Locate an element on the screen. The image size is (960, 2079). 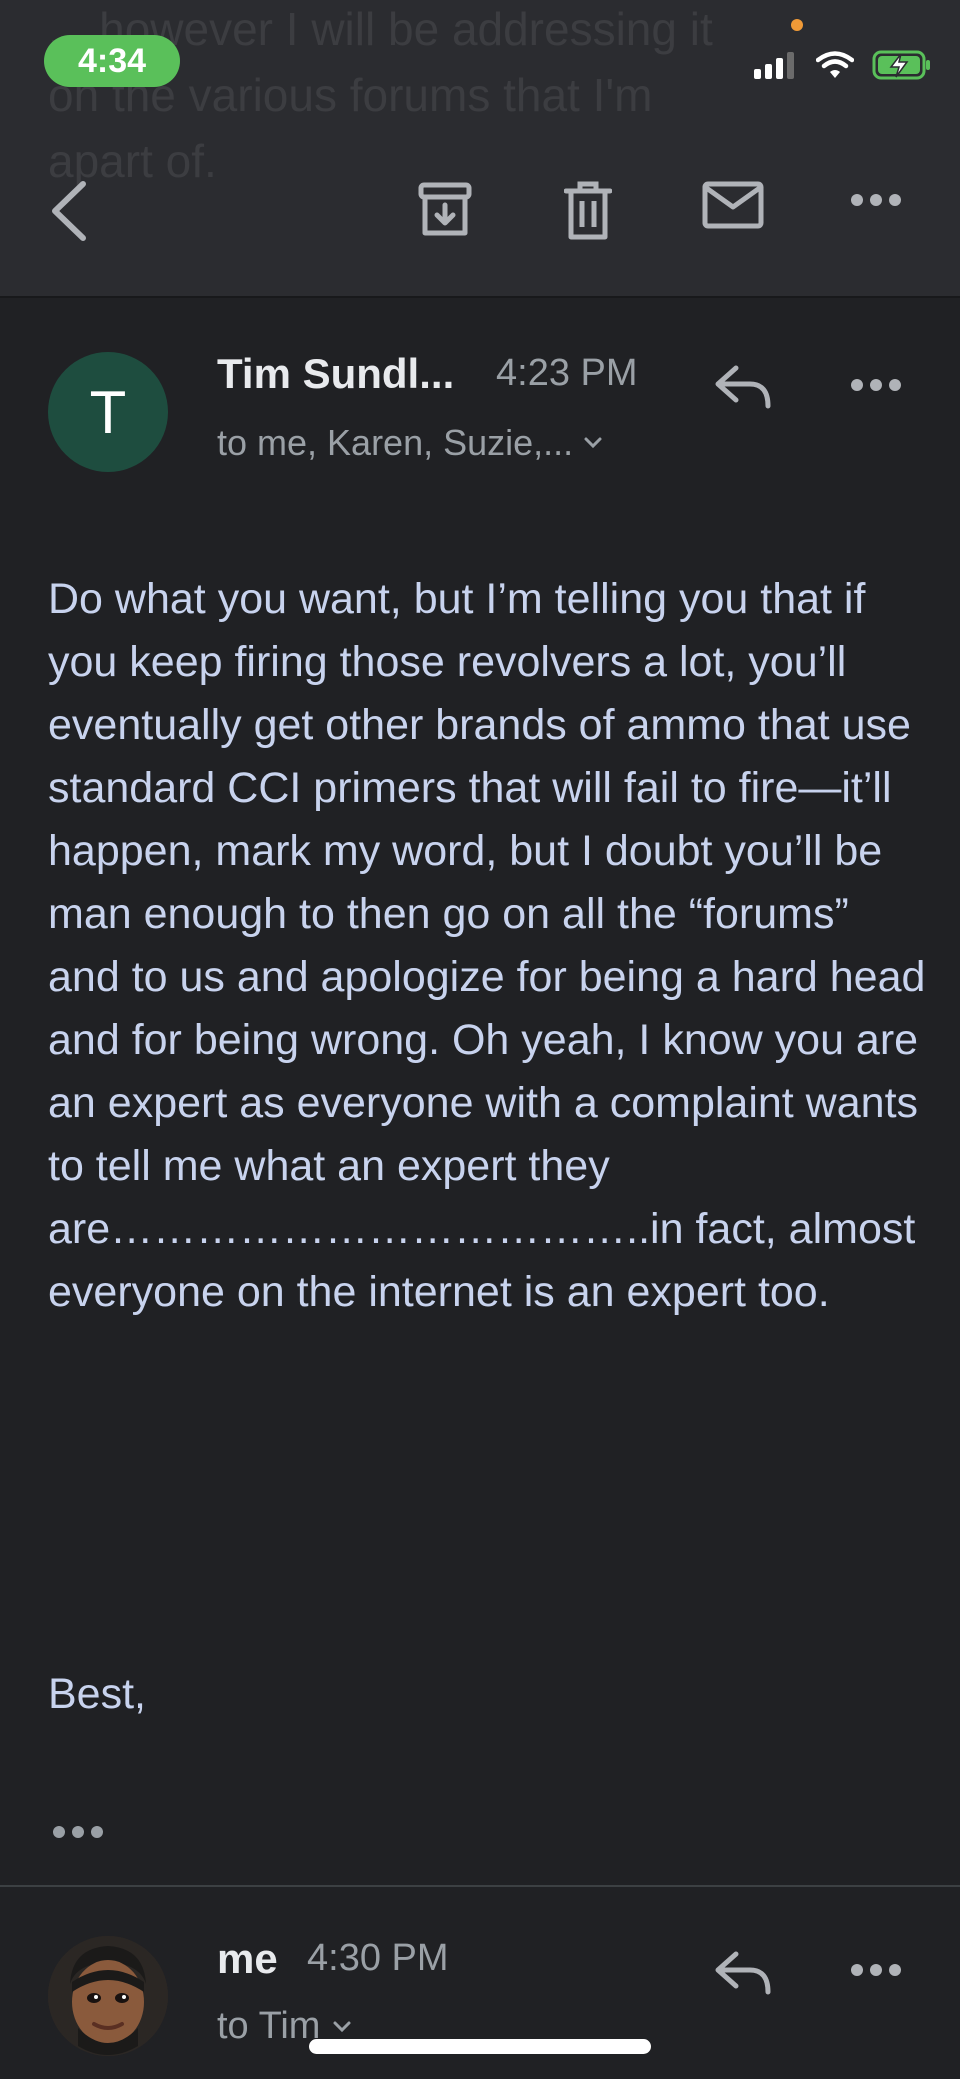
message-signoff: Best, is located at coordinates (97, 1694).